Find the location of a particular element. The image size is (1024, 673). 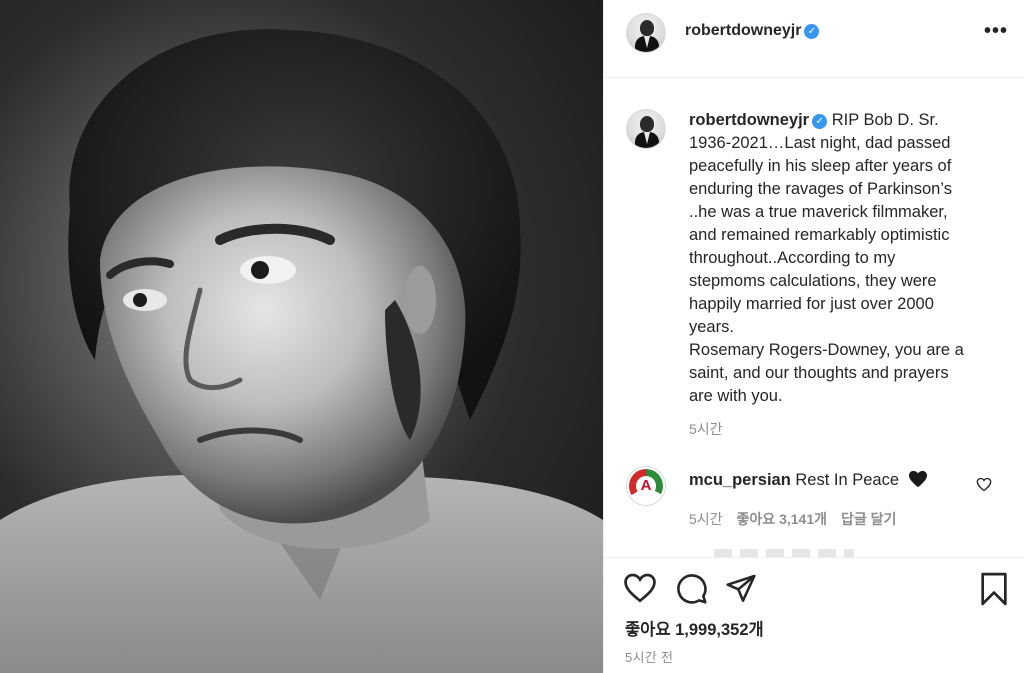

header-username-link: robertdowneyjr ✓ is located at coordinates (752, 31).